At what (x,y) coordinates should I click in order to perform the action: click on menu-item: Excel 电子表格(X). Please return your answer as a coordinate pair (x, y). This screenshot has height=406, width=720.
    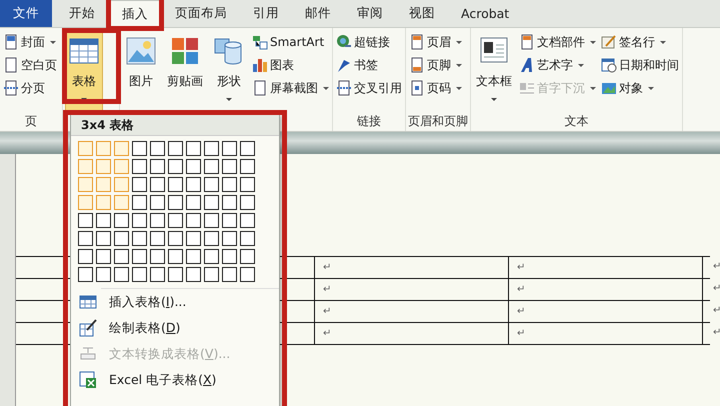
    Looking at the image, I should click on (175, 380).